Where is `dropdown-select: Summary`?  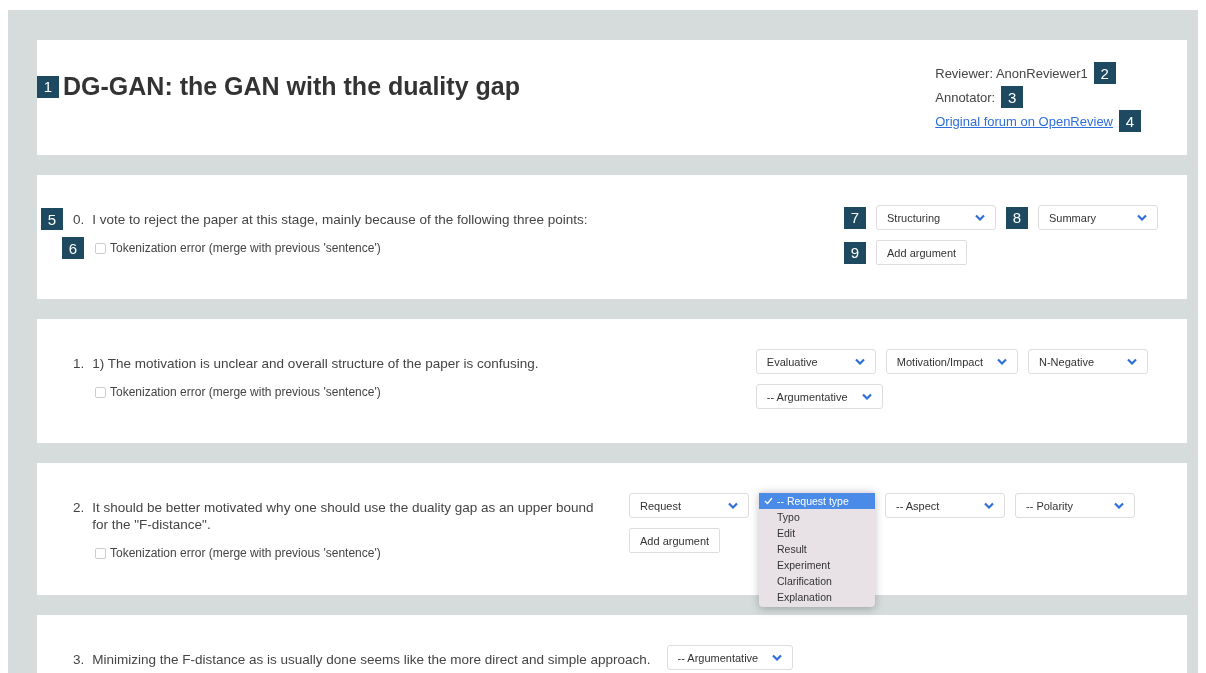 dropdown-select: Summary is located at coordinates (1098, 217).